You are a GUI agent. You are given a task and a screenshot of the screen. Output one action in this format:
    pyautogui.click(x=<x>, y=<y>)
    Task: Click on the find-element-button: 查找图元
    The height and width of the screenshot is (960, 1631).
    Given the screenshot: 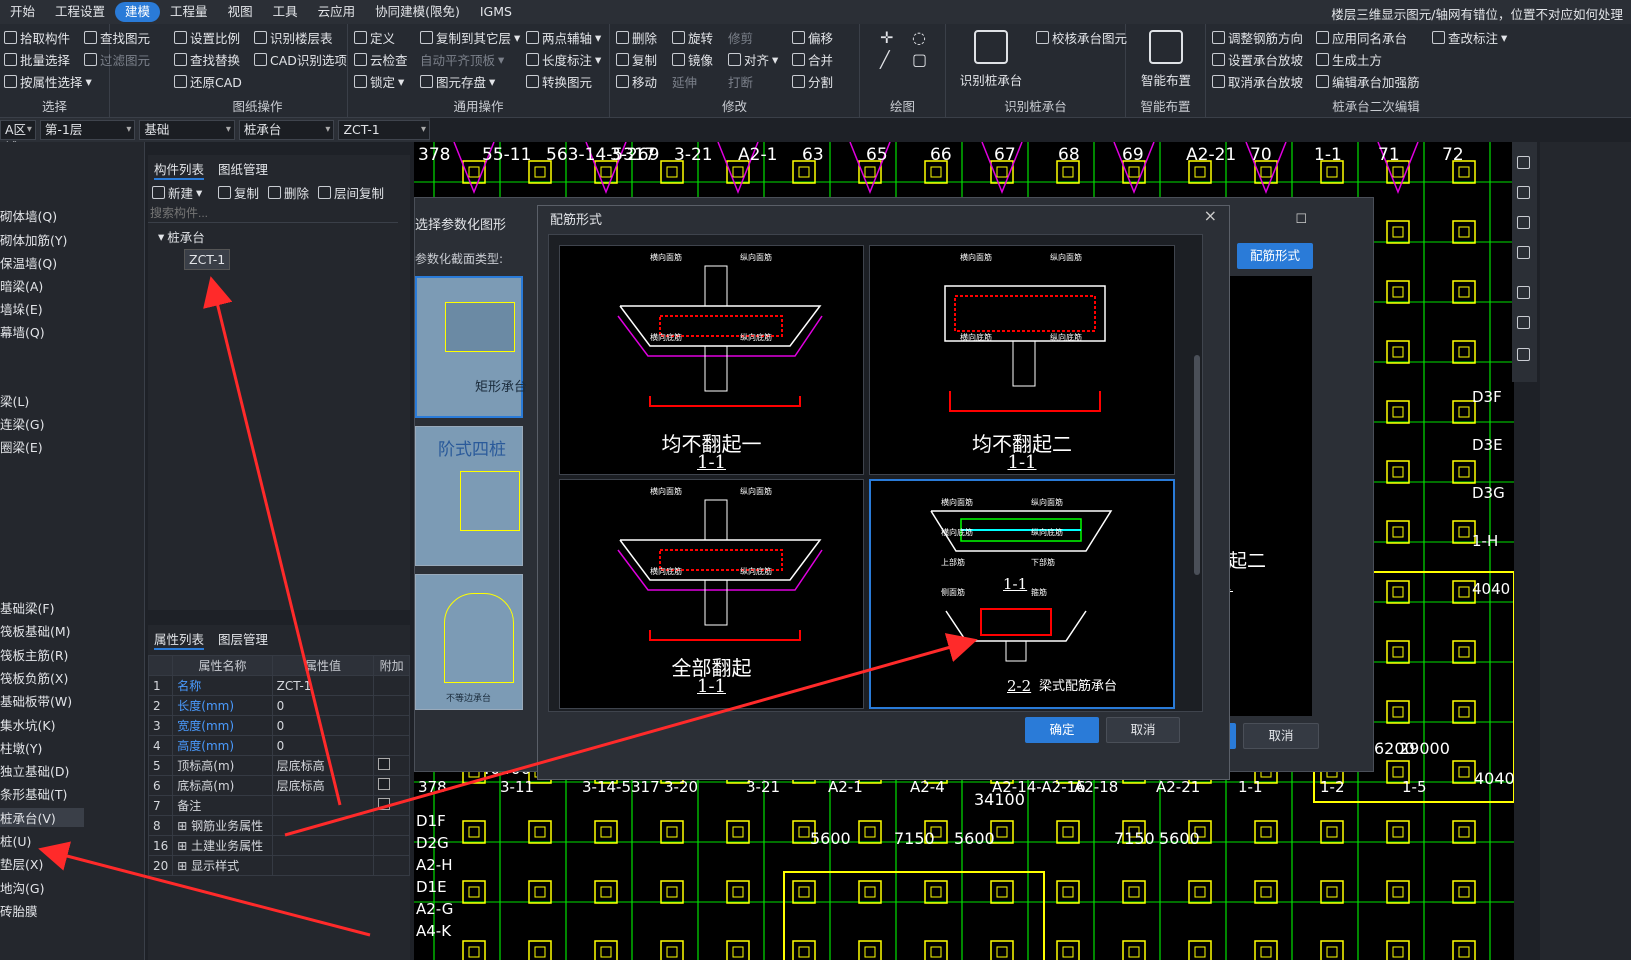 What is the action you would take?
    pyautogui.click(x=117, y=37)
    